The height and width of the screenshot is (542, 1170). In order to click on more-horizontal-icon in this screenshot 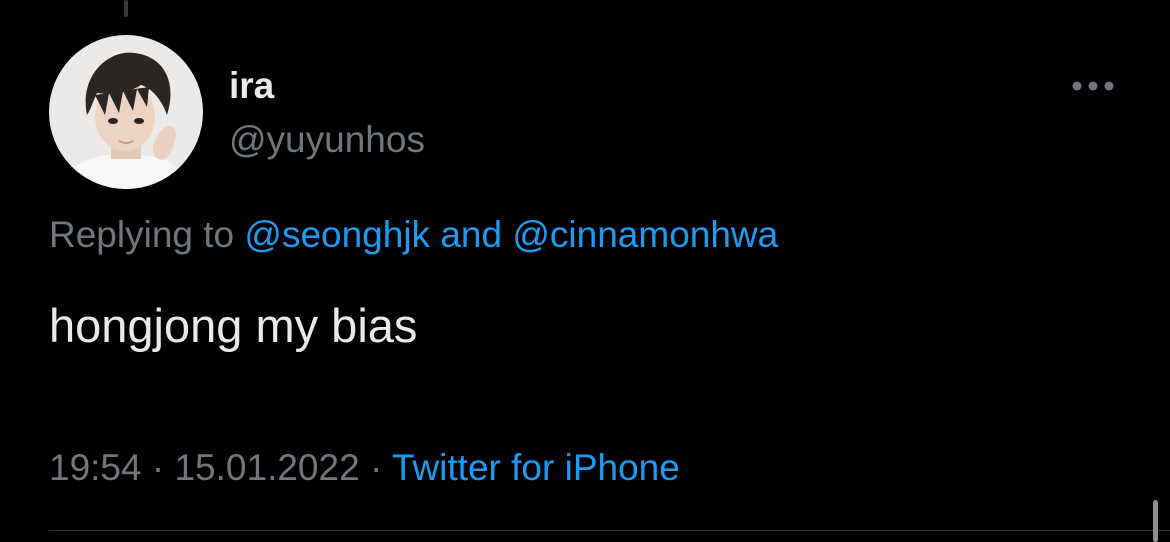, I will do `click(1093, 86)`.